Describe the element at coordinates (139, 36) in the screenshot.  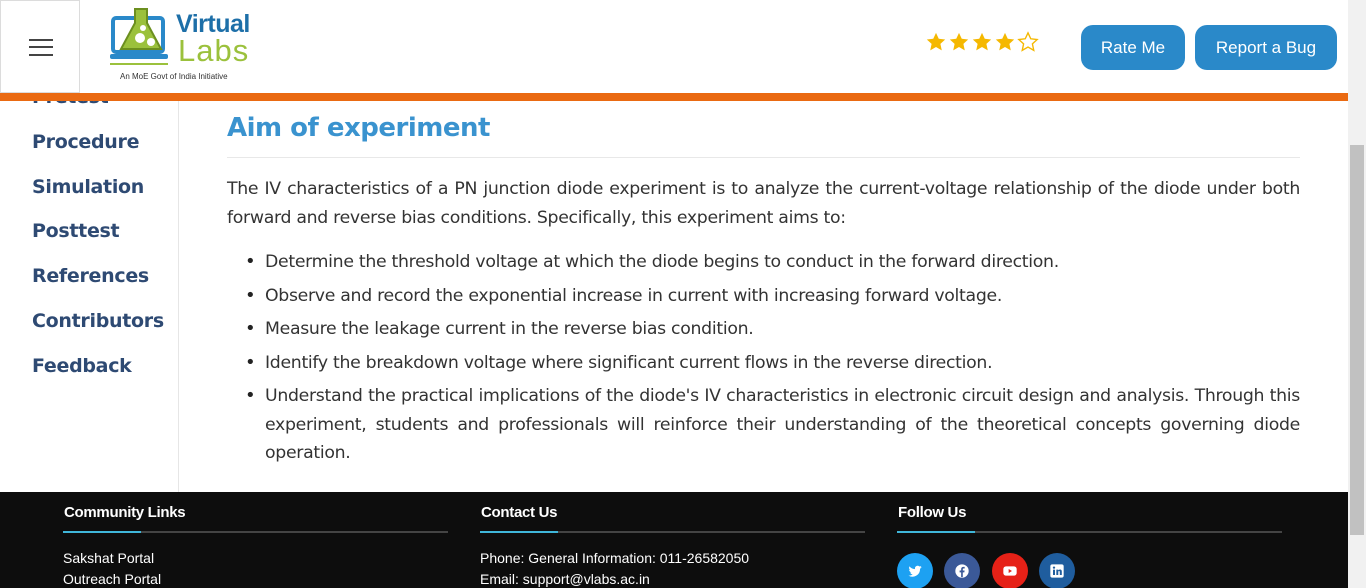
I see `flask-laptop-icon` at that location.